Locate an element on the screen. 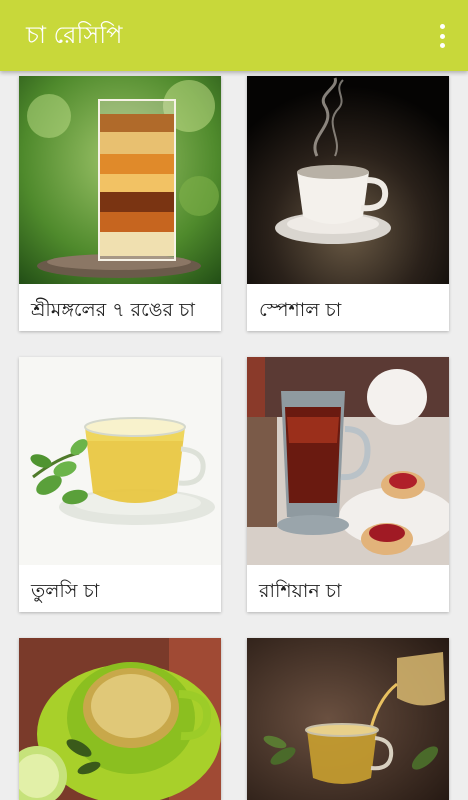  special-tea-cup-photo is located at coordinates (348, 180).